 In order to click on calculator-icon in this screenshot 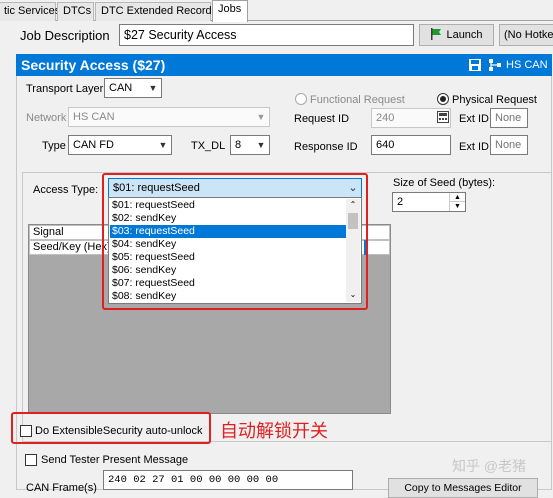, I will do `click(443, 117)`.